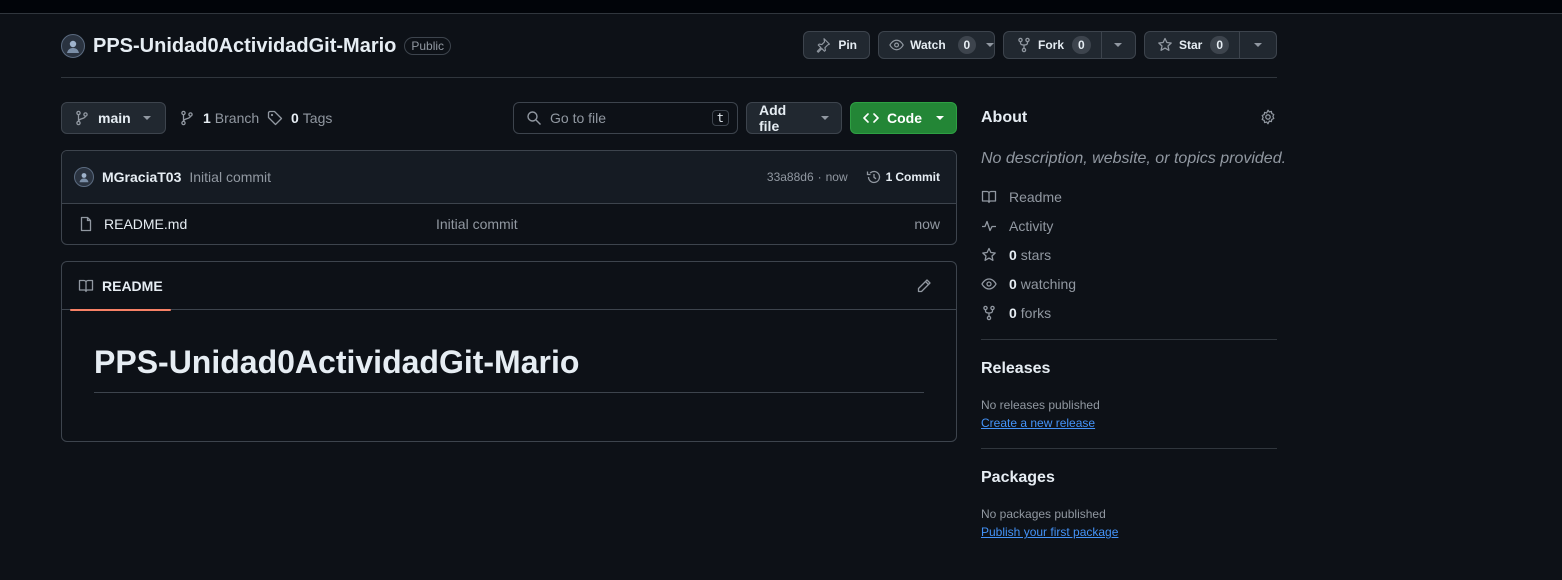 Image resolution: width=1562 pixels, height=580 pixels. I want to click on pencil-icon, so click(924, 285).